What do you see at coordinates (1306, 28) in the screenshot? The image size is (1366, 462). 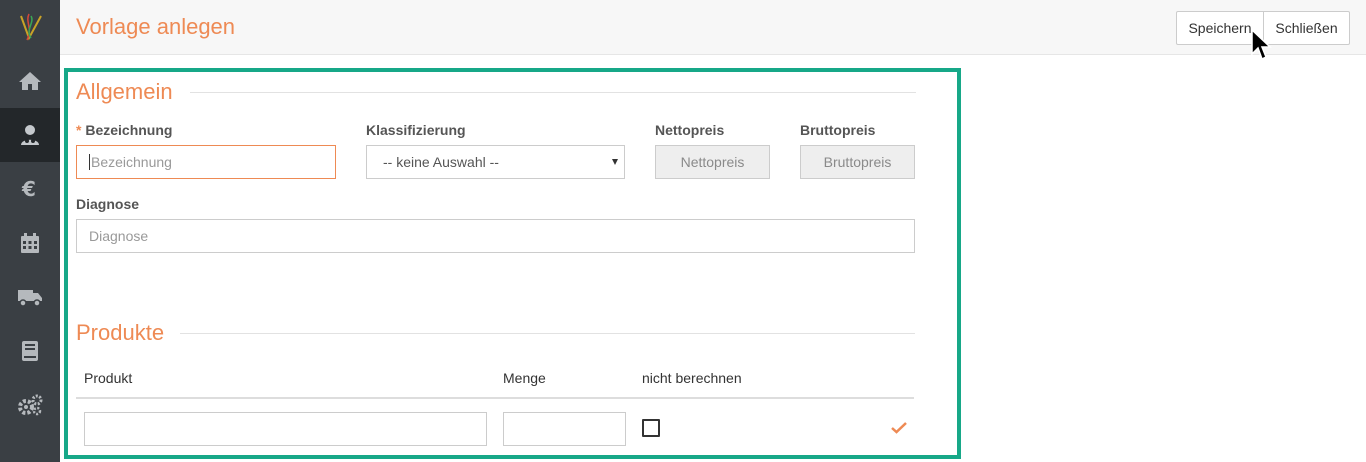 I see `close-button: Schließen` at bounding box center [1306, 28].